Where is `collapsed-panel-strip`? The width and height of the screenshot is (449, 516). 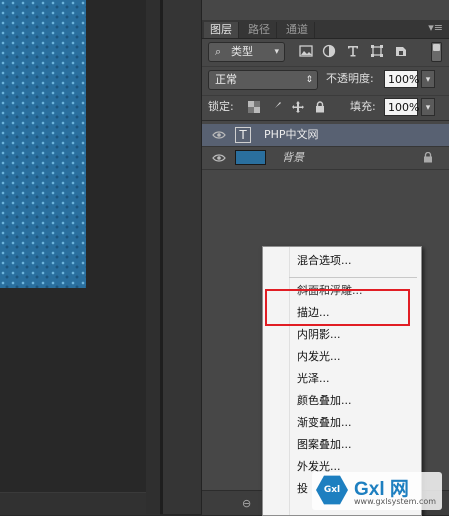
collapsed-panel-strip is located at coordinates (182, 257).